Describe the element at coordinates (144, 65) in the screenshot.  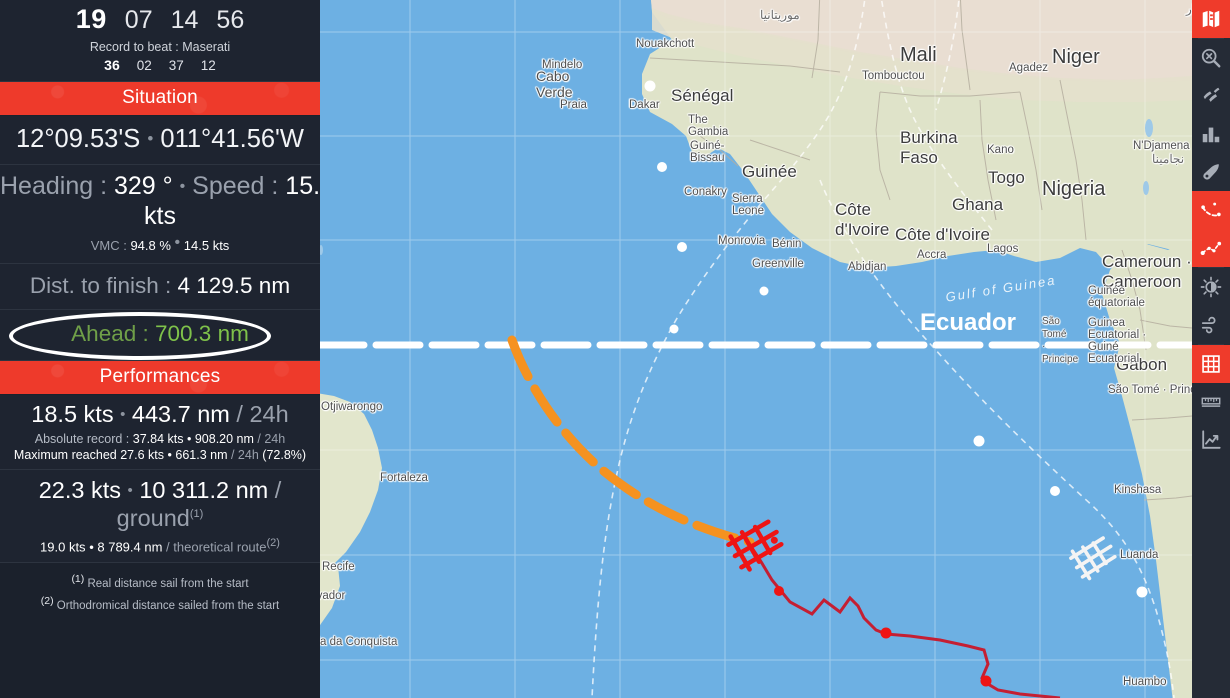
I see `record-hours: 02` at that location.